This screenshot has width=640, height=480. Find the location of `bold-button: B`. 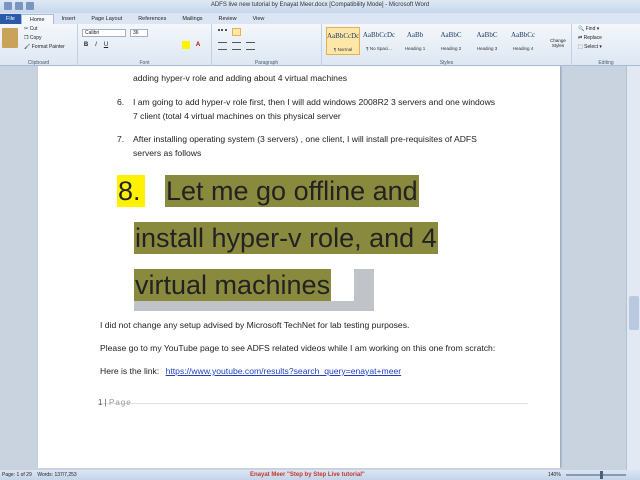

bold-button: B is located at coordinates (86, 45).